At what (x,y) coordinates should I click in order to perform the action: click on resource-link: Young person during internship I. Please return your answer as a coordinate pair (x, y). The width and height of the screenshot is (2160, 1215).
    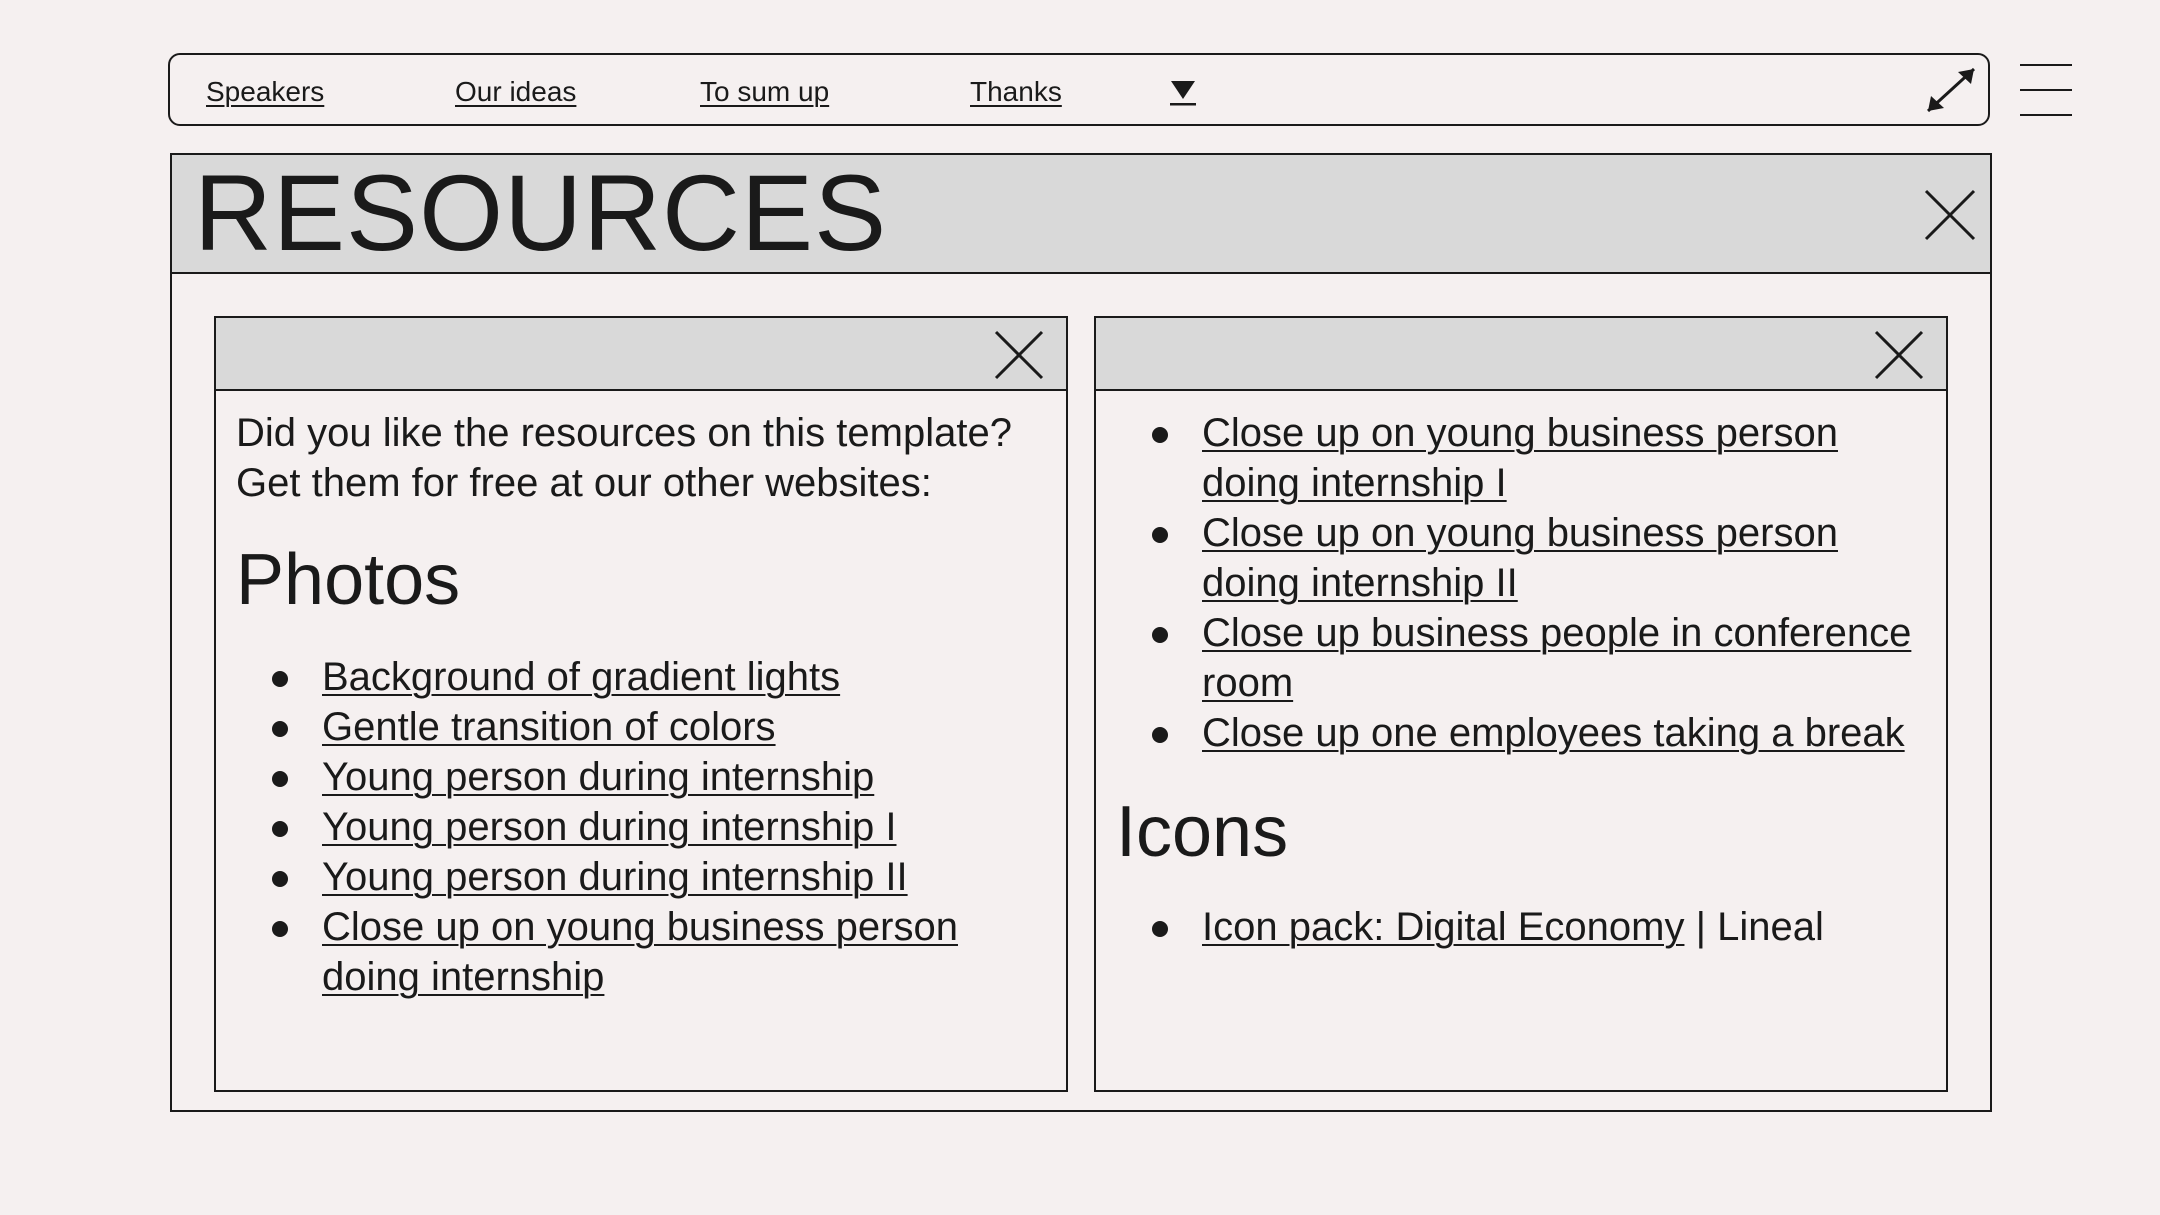
    Looking at the image, I should click on (609, 827).